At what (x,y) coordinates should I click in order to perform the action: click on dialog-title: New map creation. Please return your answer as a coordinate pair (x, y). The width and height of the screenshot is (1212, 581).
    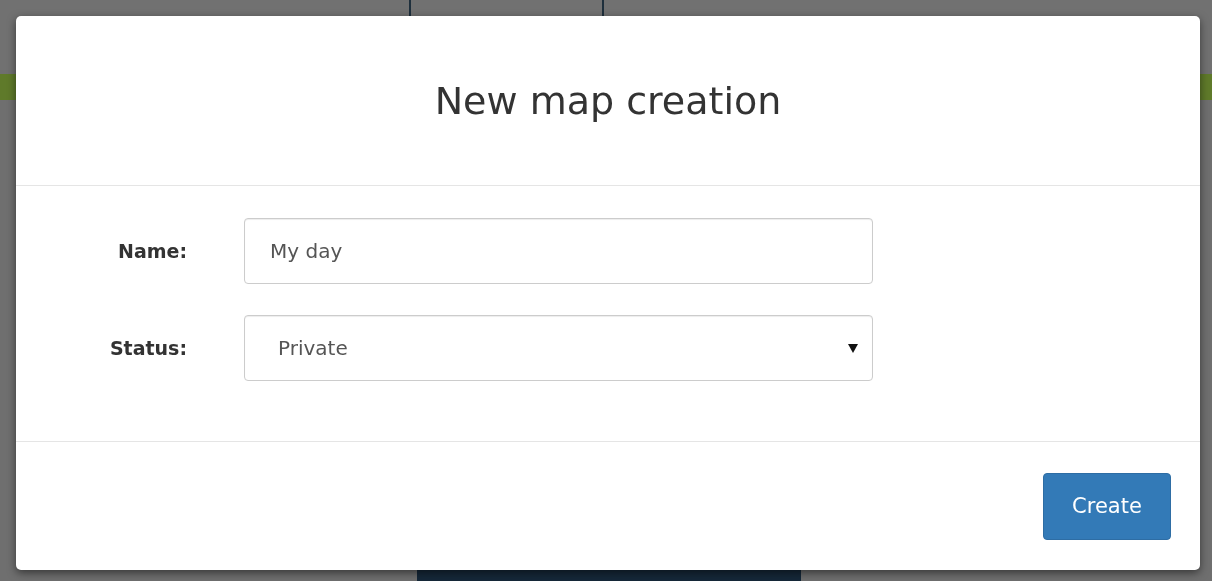
    Looking at the image, I should click on (608, 100).